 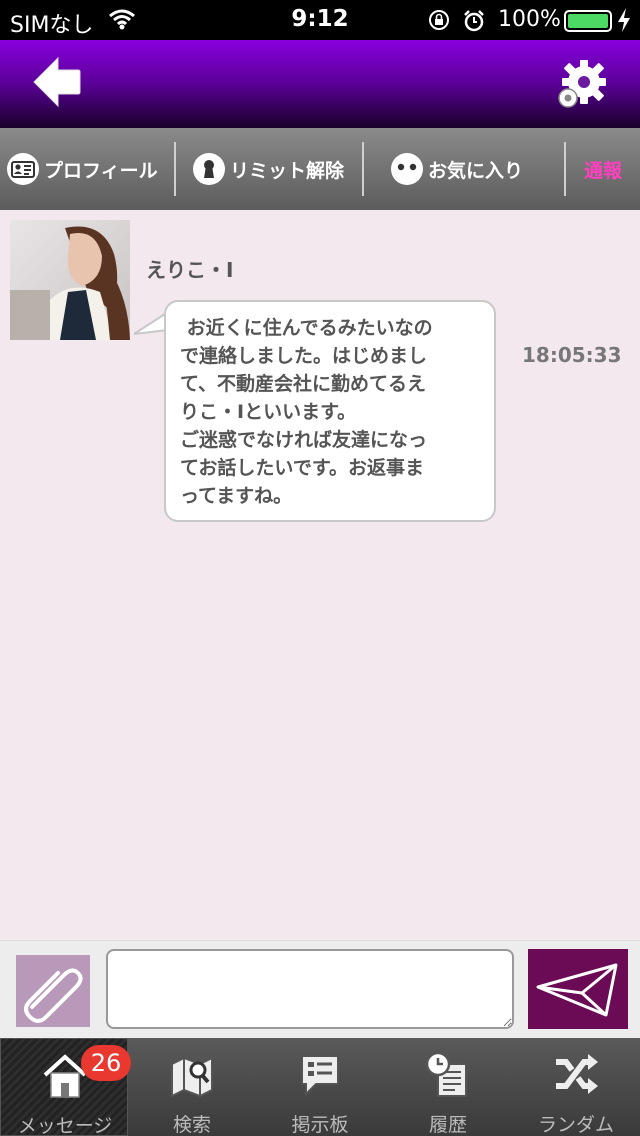 I want to click on report-button: 通報, so click(x=603, y=169).